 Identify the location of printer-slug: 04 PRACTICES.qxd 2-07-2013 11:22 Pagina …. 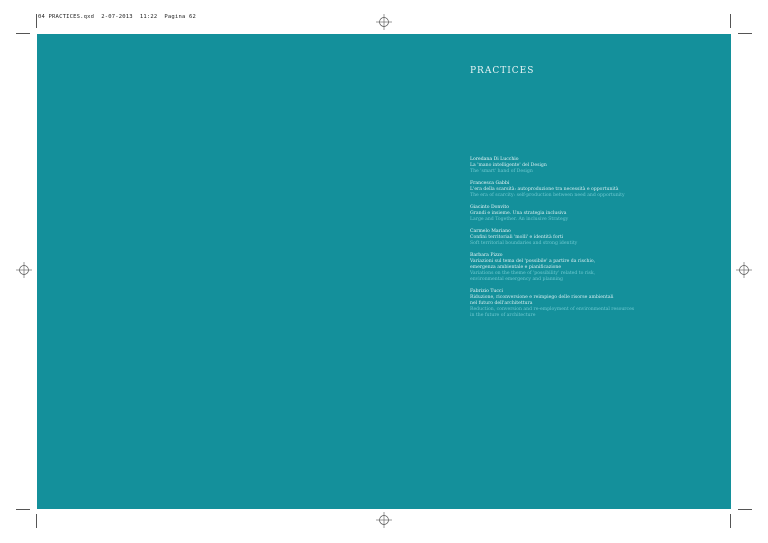
(117, 17).